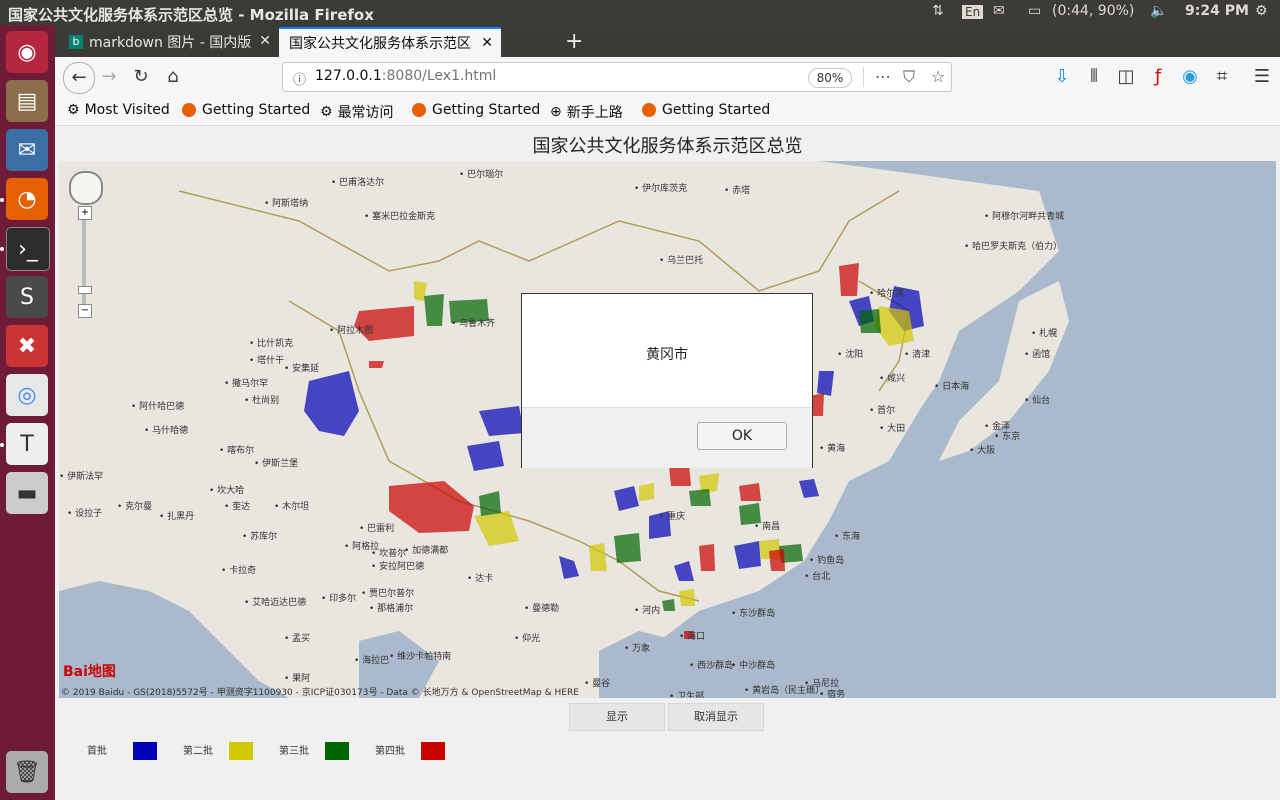  What do you see at coordinates (405, 76) in the screenshot?
I see `url-text: 127.0.0.1:8080/Lex1.html` at bounding box center [405, 76].